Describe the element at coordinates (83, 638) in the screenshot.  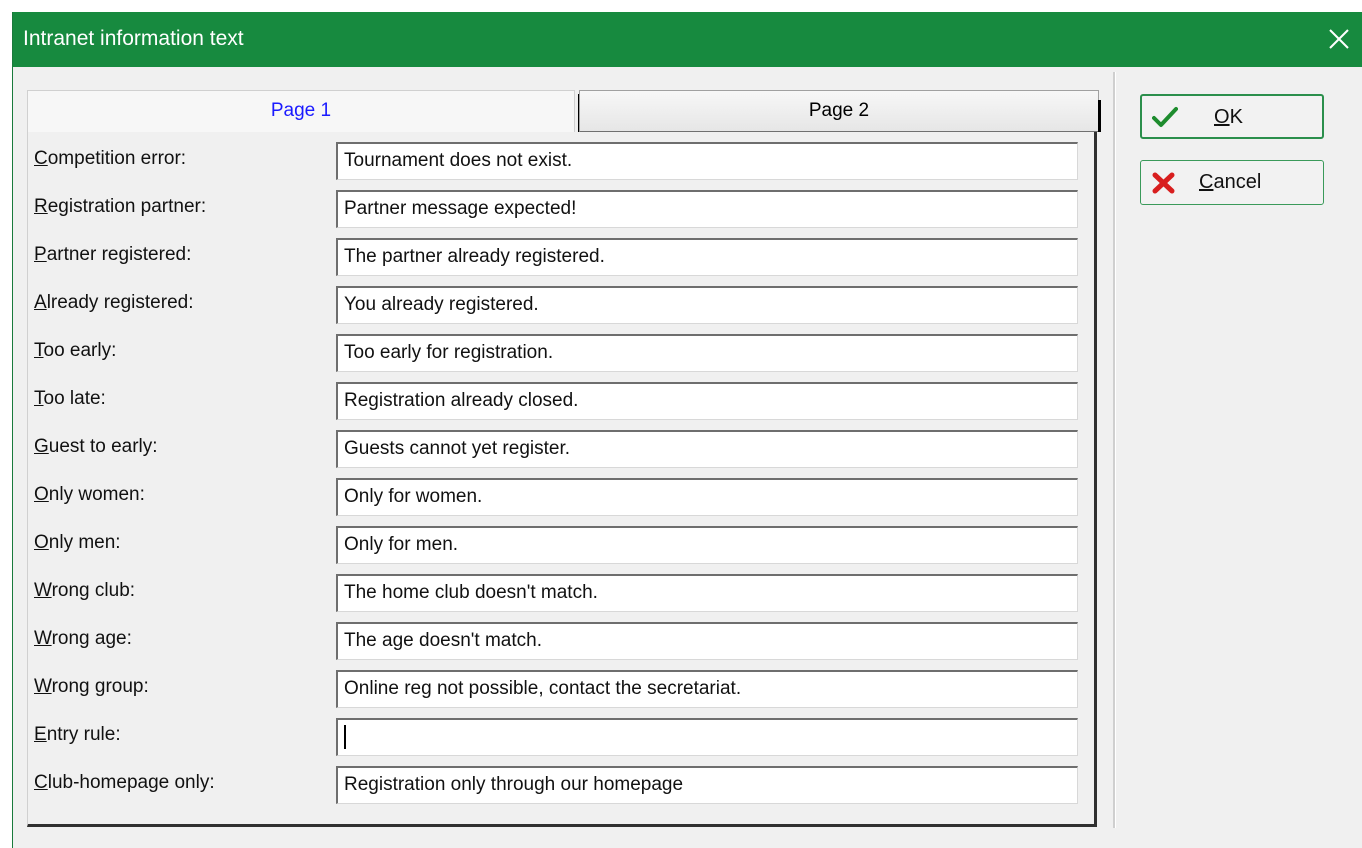
I see `field-label: Wrong age:` at that location.